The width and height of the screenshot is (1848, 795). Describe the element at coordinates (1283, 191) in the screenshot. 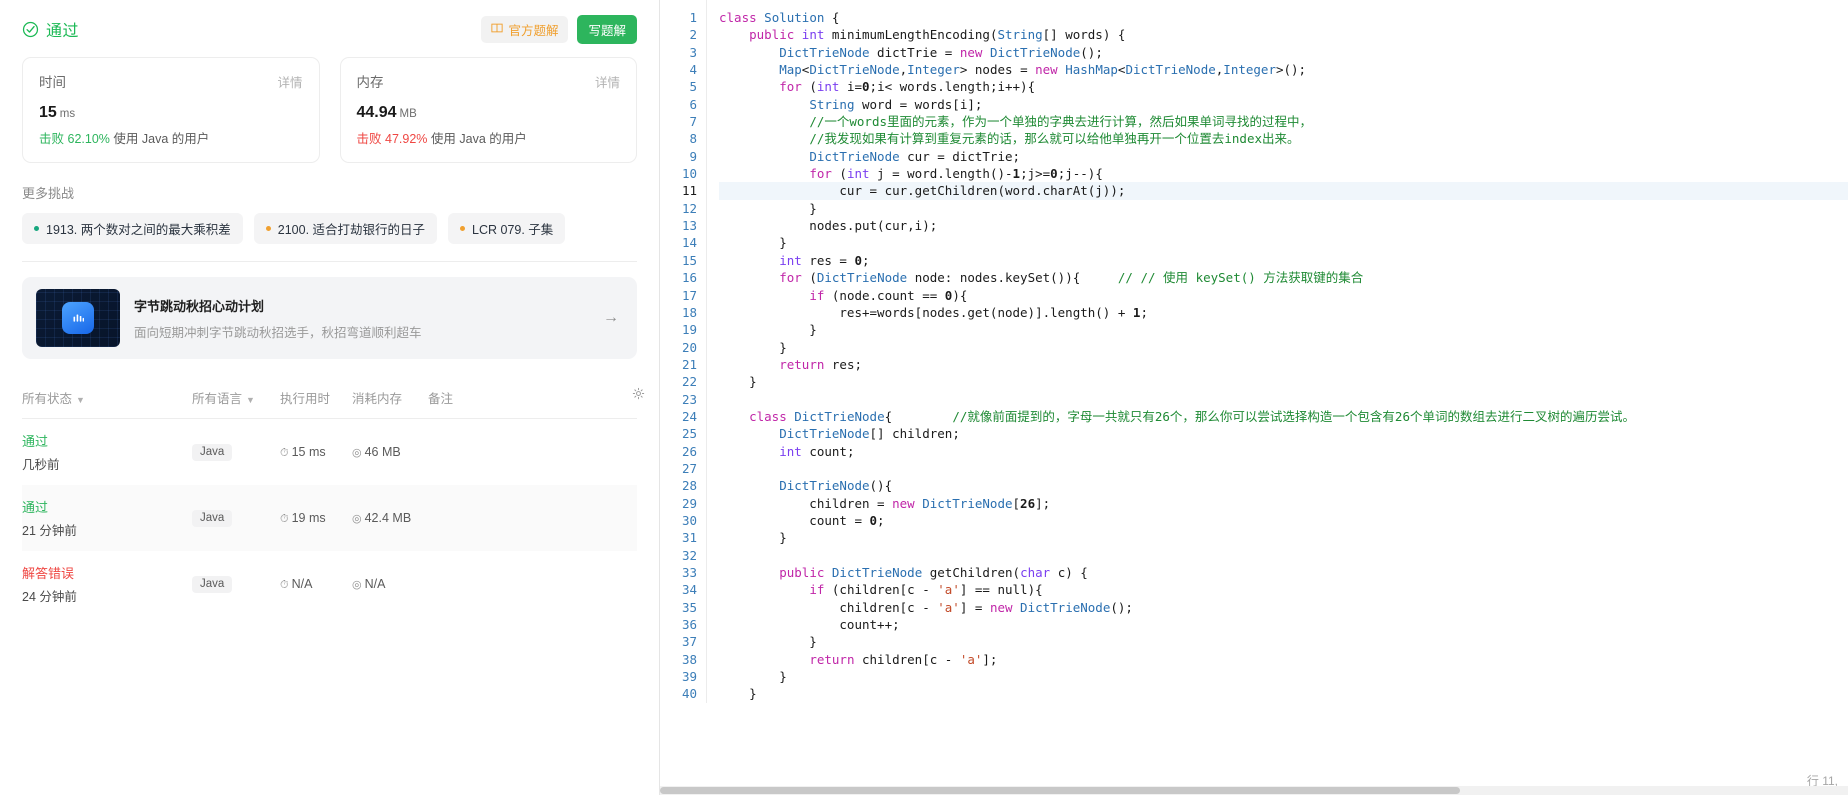

I see `code-line: cur = cur.getChildren(word.charAt(j));` at that location.